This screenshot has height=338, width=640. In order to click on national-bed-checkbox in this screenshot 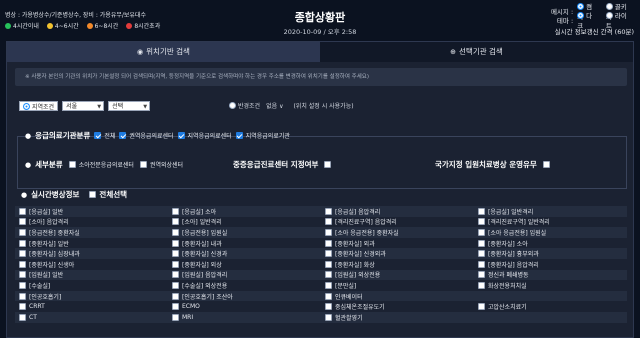, I will do `click(546, 164)`.